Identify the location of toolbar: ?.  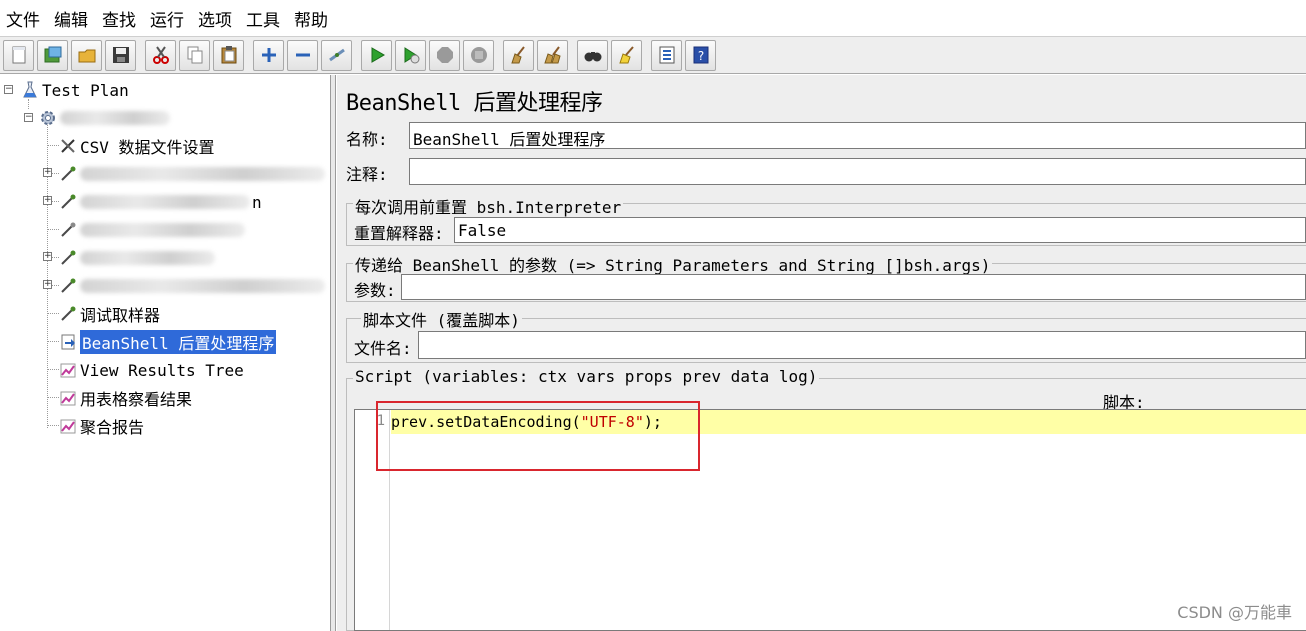
(653, 55).